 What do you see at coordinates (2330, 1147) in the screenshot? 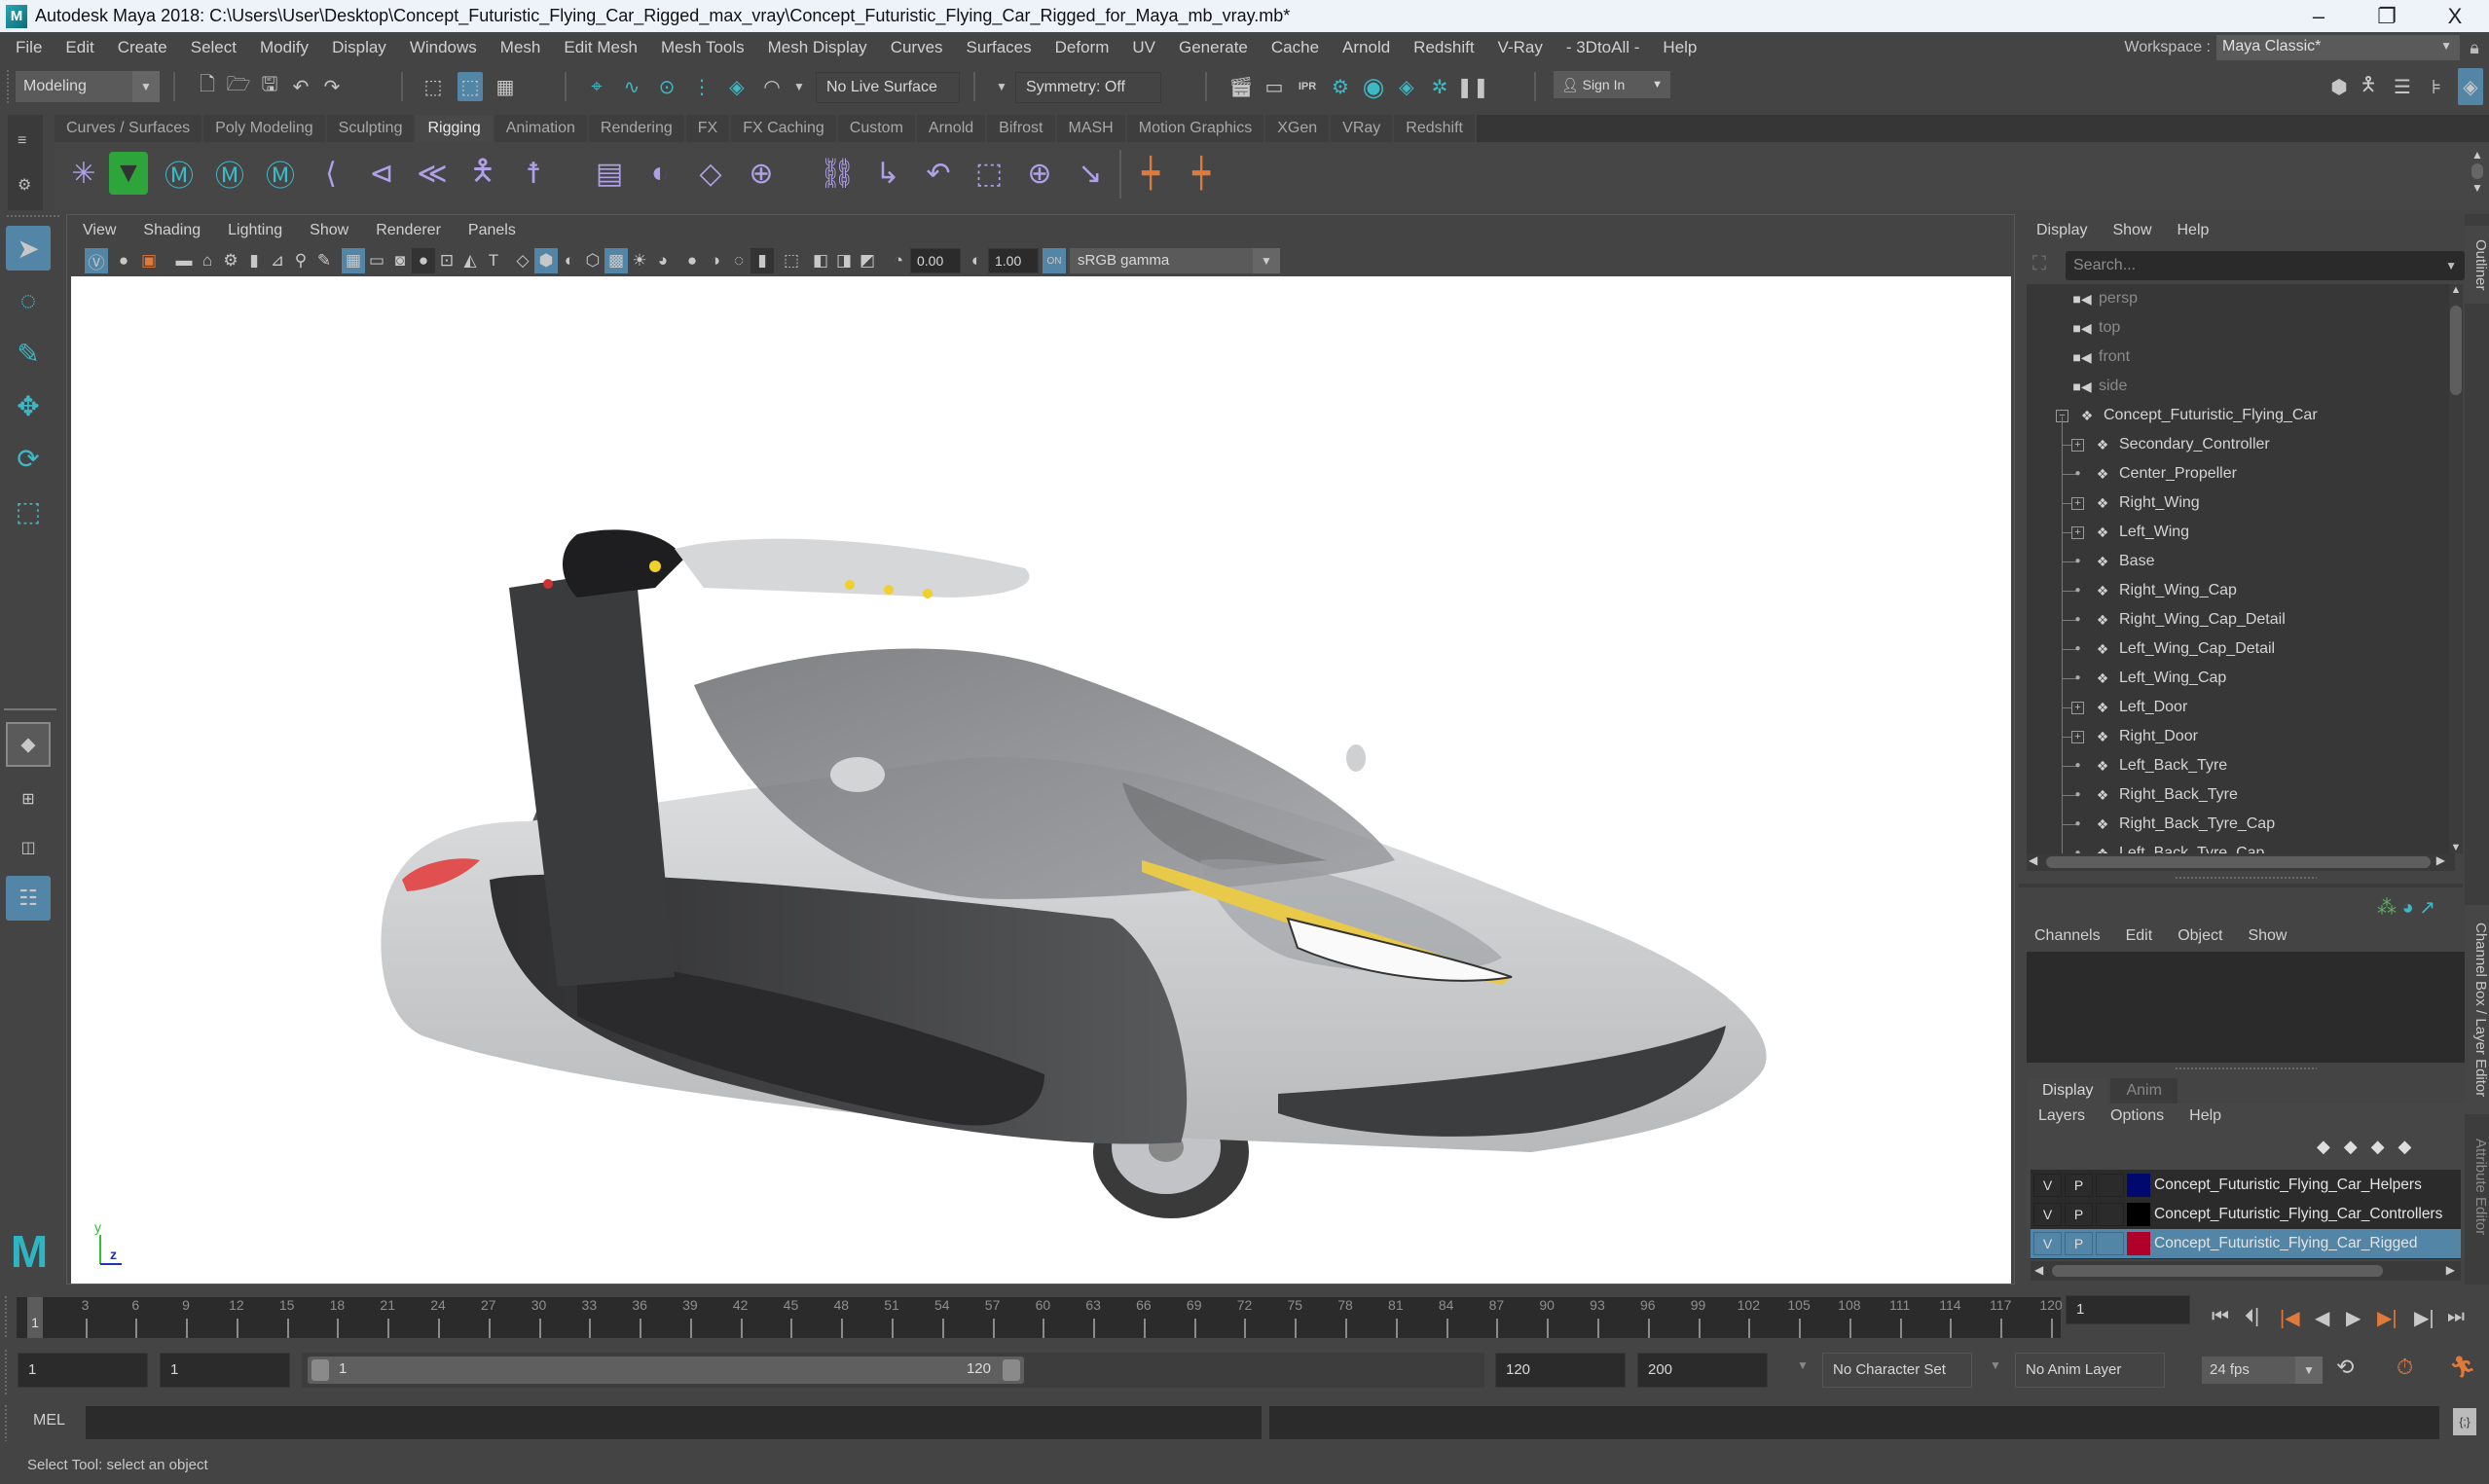
I see `move-layer-up-icon: ◆` at bounding box center [2330, 1147].